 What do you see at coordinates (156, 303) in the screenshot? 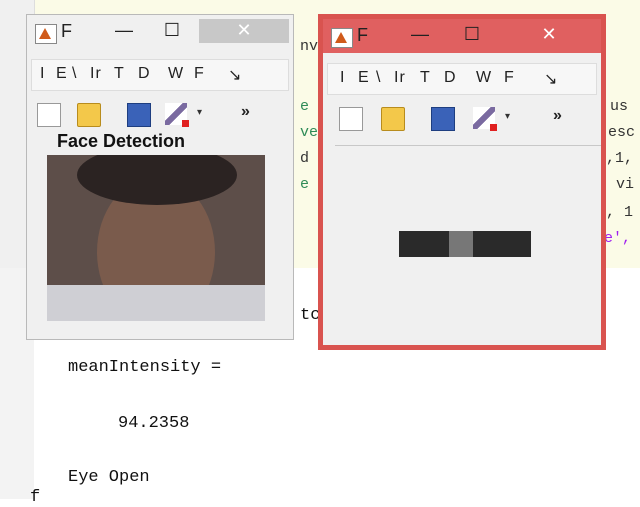
I see `shirt-region` at bounding box center [156, 303].